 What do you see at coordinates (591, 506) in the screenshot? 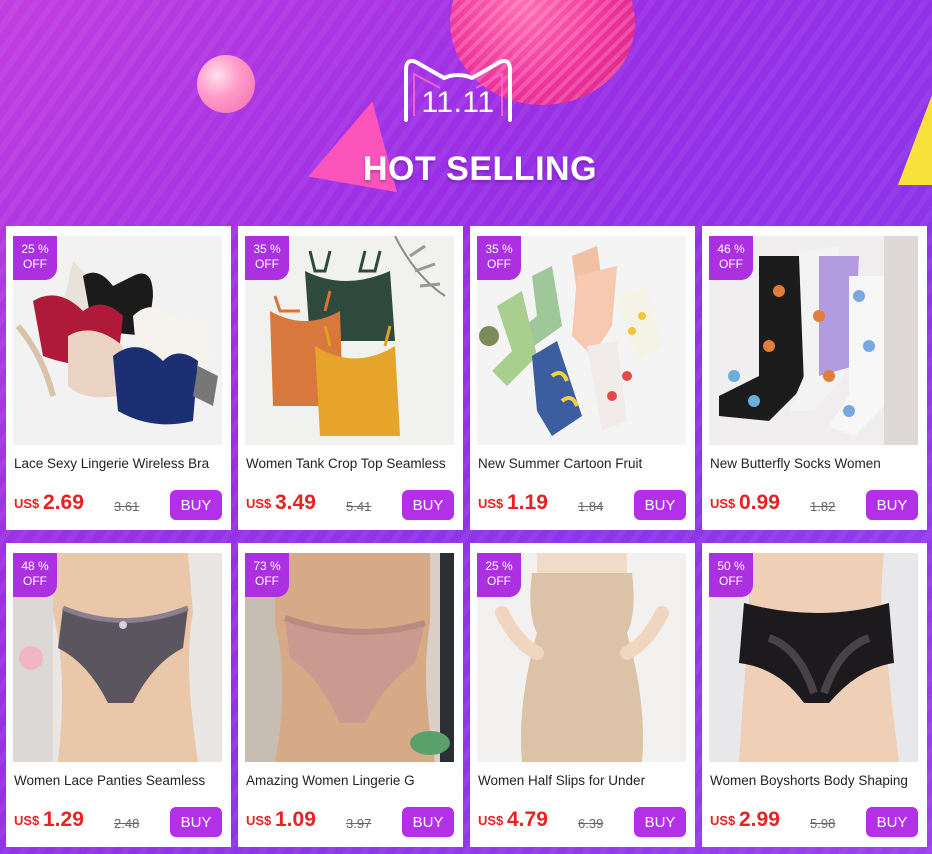
I see `original-price: 1.84` at bounding box center [591, 506].